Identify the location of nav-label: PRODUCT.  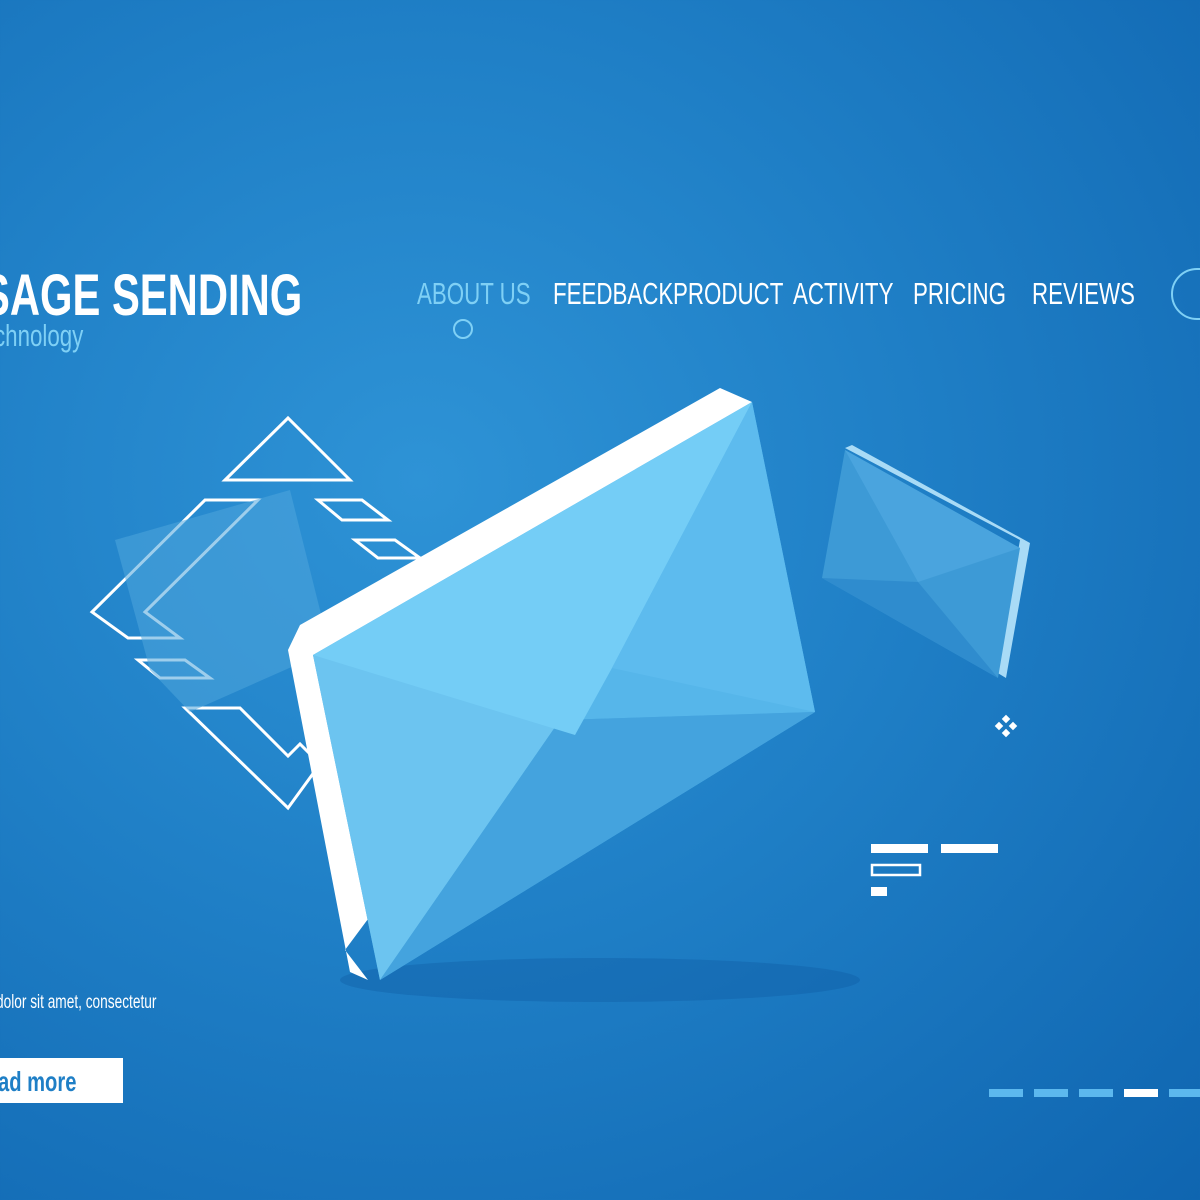
(728, 293).